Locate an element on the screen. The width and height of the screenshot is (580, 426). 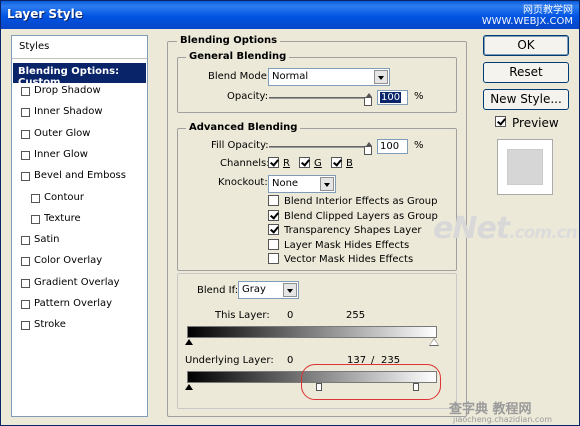
channel-r-label: R is located at coordinates (286, 163).